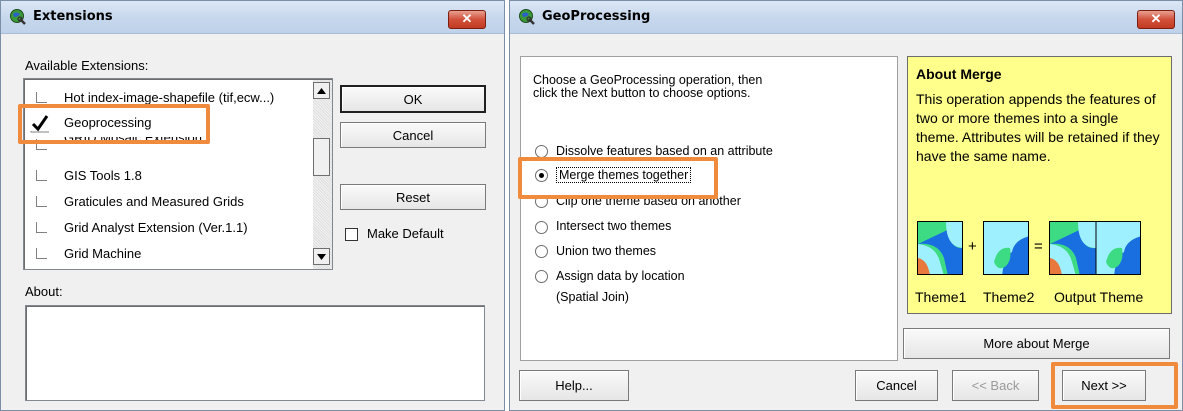  Describe the element at coordinates (606, 251) in the screenshot. I see `option-union-label: Union two themes` at that location.